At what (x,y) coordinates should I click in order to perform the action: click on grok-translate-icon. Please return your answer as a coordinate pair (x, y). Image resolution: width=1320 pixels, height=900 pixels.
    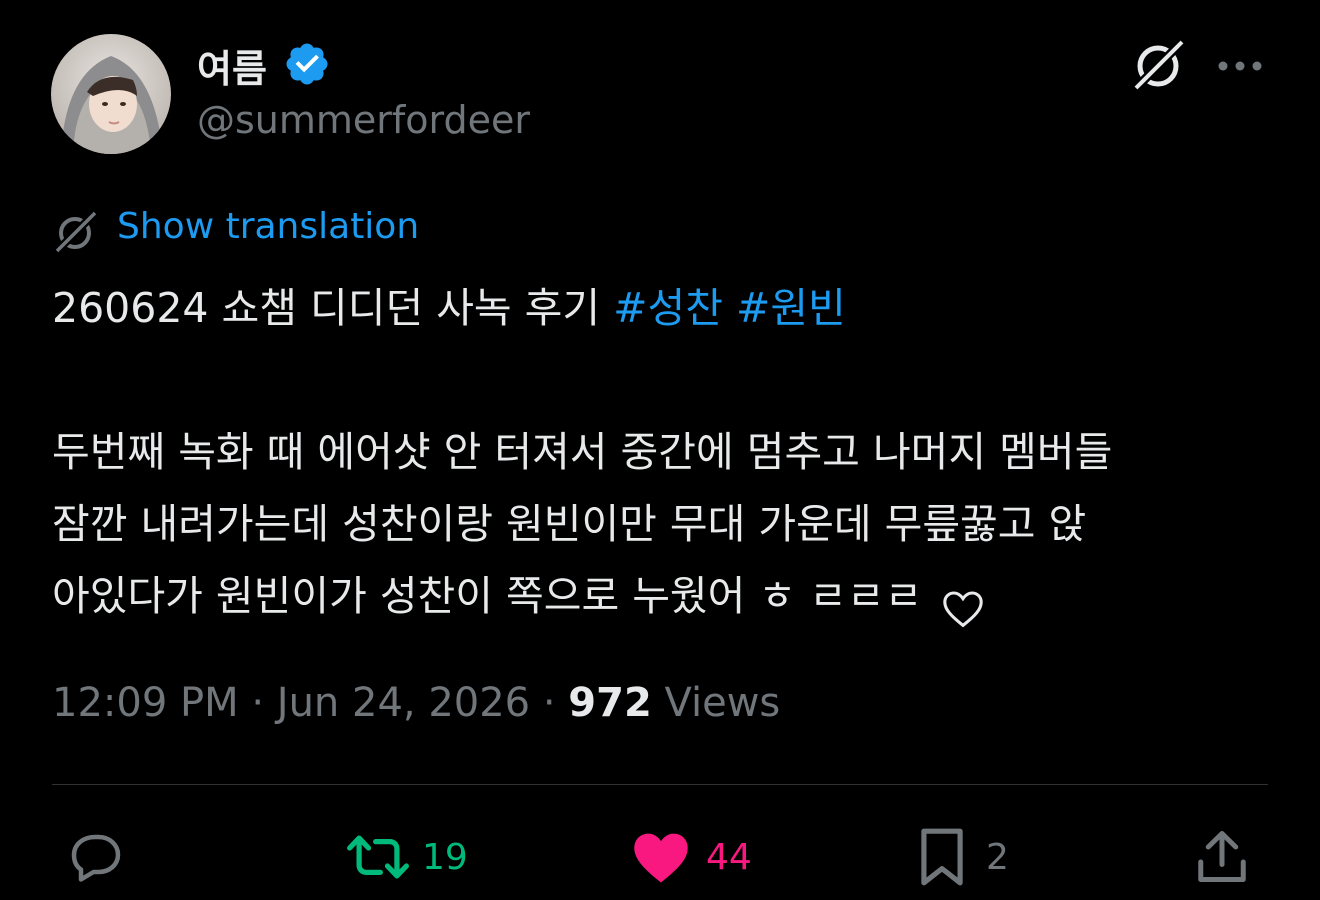
    Looking at the image, I should click on (76, 232).